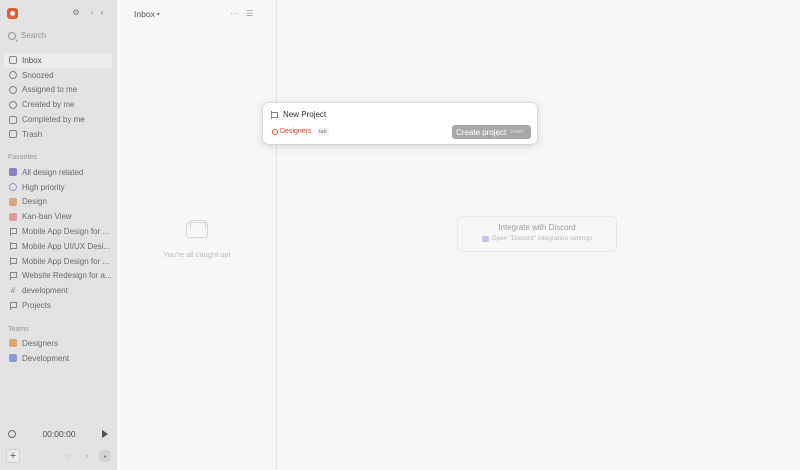 This screenshot has width=800, height=470. Describe the element at coordinates (274, 115) in the screenshot. I see `flag-icon` at that location.